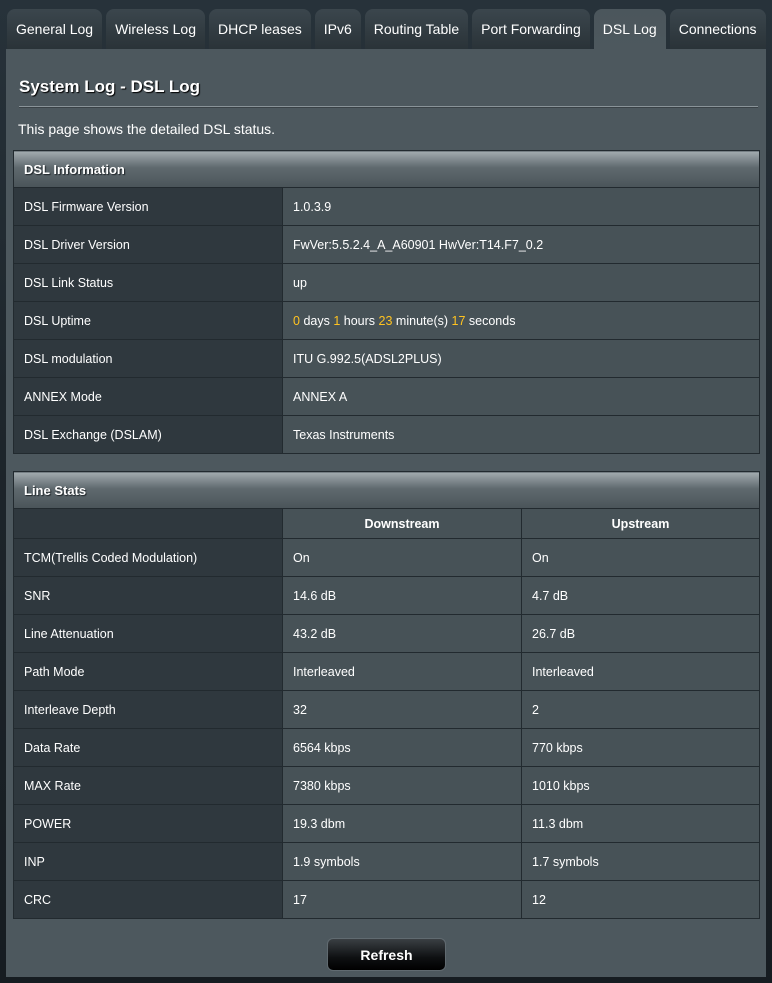 This screenshot has width=772, height=983. Describe the element at coordinates (359, 320) in the screenshot. I see `uptime-hours-unit: hours` at that location.